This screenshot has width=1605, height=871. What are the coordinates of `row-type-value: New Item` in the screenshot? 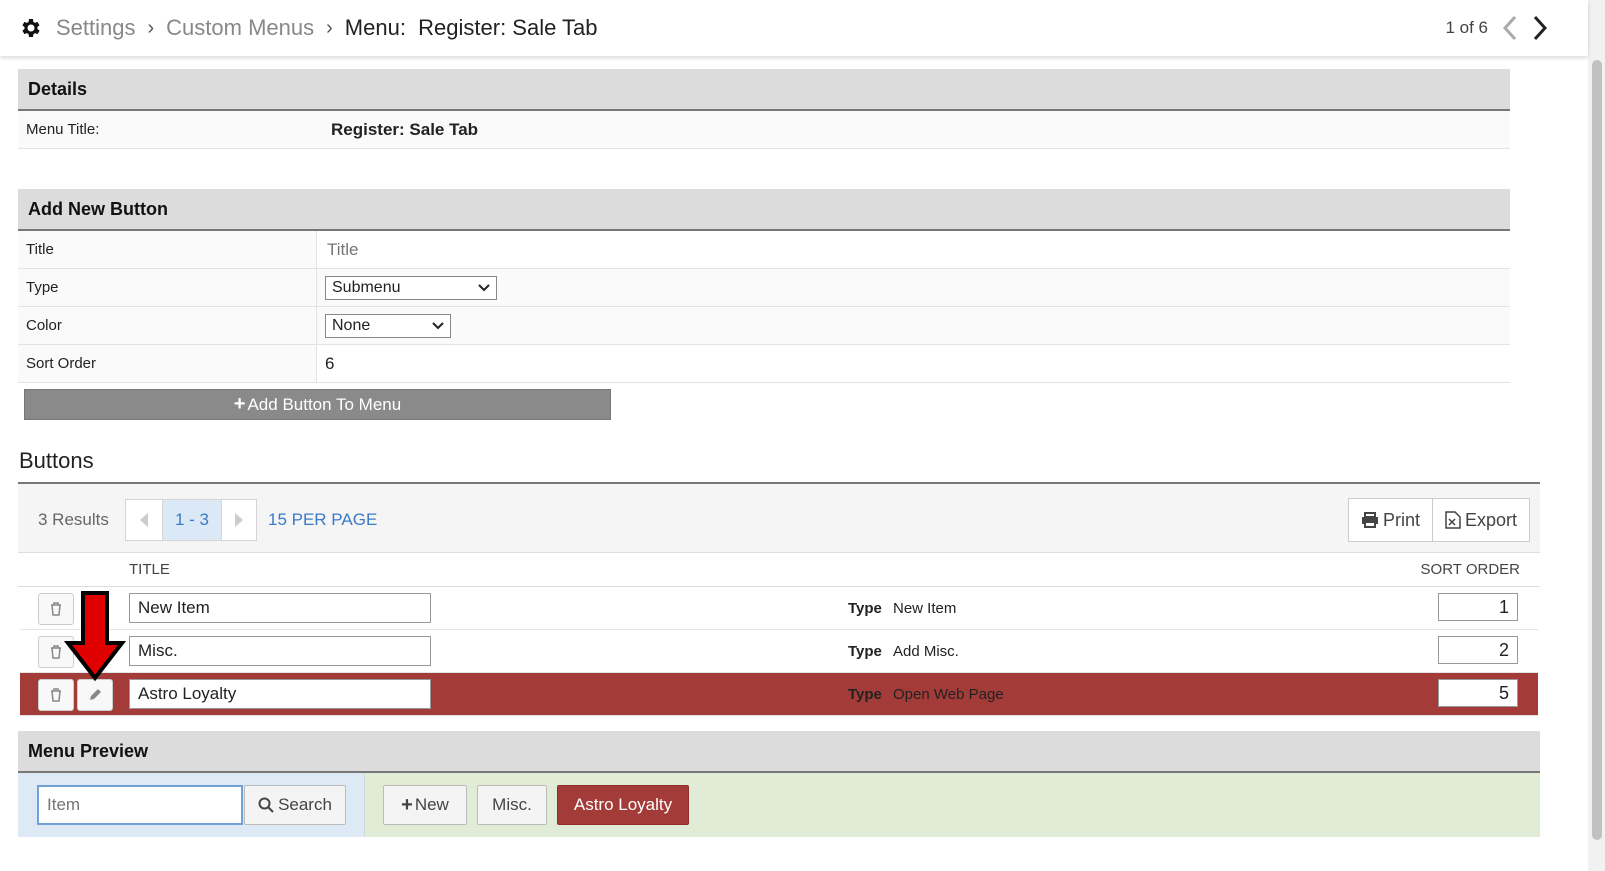 It's located at (925, 608).